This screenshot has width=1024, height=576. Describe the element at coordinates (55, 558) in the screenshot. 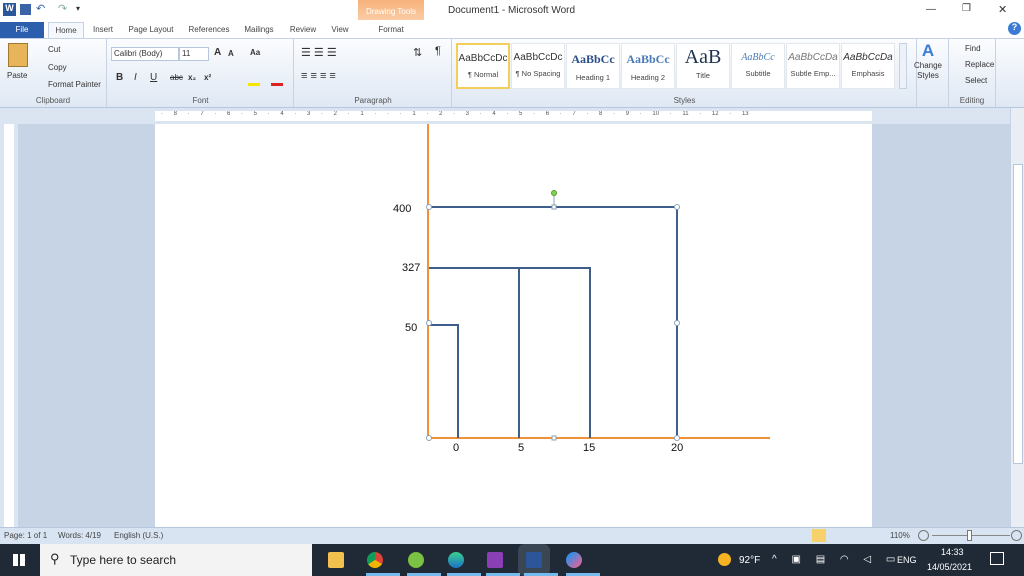

I see `search-icon: ⚲` at that location.